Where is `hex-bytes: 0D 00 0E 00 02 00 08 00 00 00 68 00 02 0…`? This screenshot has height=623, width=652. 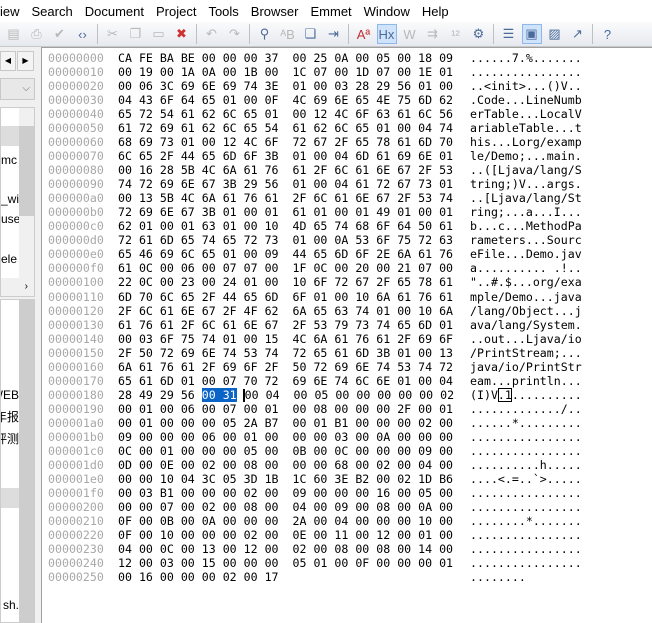 hex-bytes: 0D 00 0E 00 02 00 08 00 00 00 68 00 02 0… is located at coordinates (285, 465).